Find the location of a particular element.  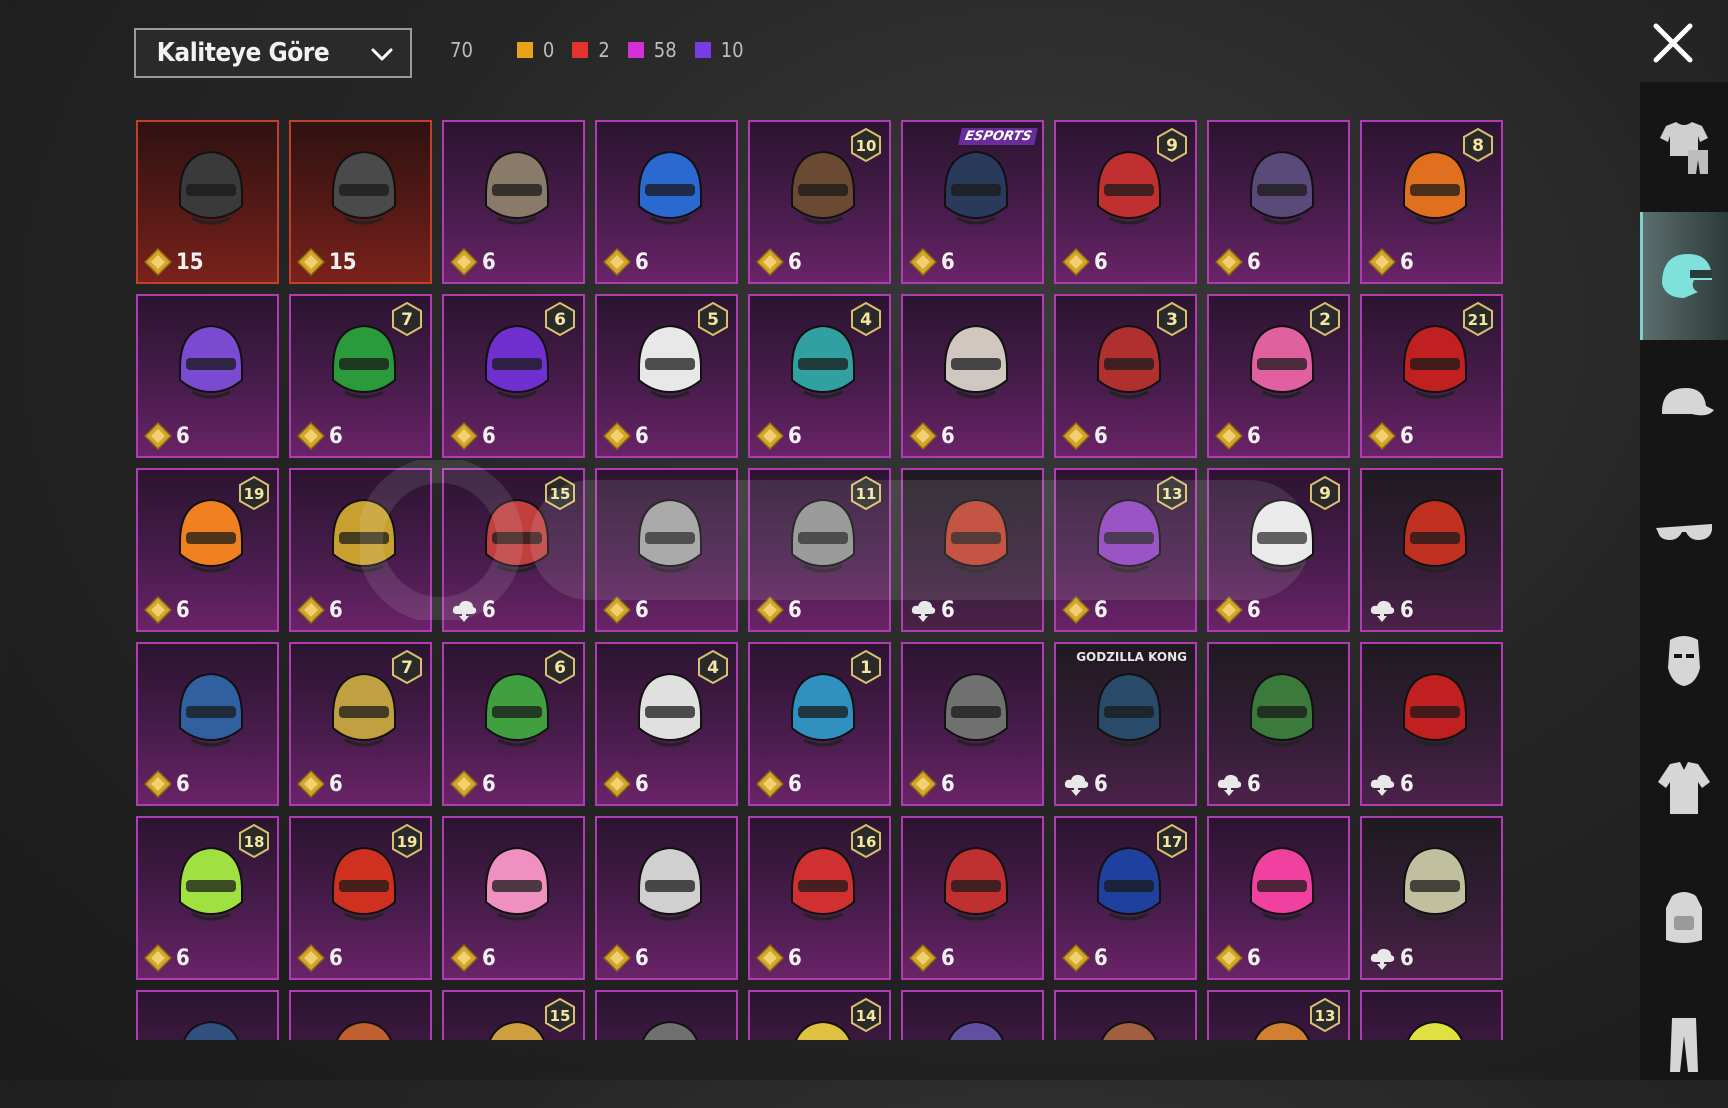

item-card: GODZILLA KONG 6 is located at coordinates (1125, 724).